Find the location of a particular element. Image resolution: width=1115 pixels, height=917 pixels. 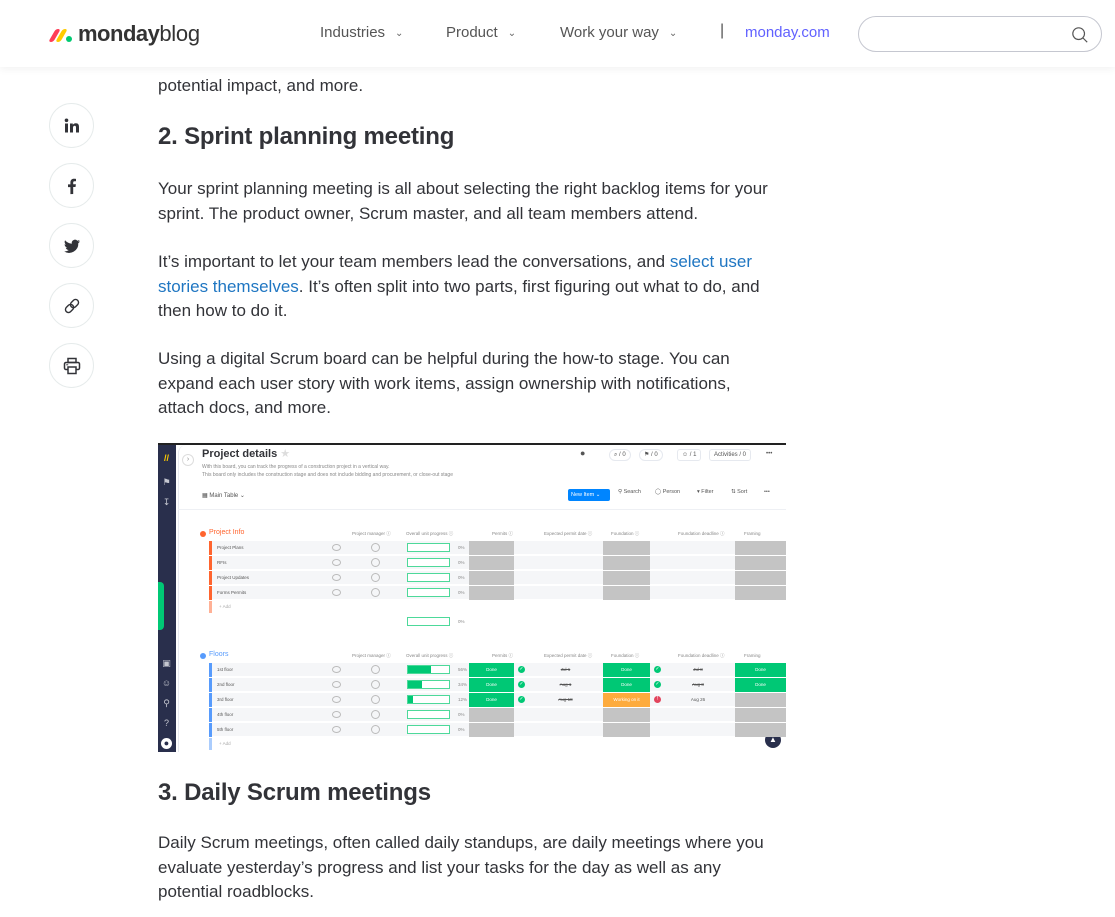

new-item-label: New Item is located at coordinates (583, 495).